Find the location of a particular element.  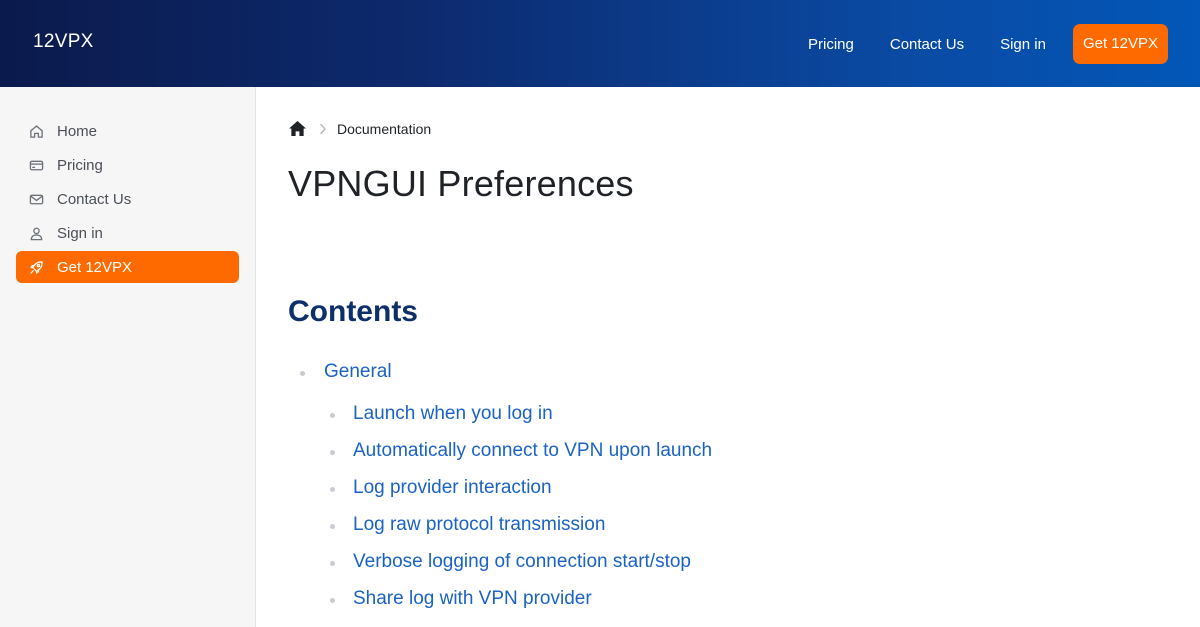

toc-item: Verbose logging of connection start/stop is located at coordinates (500, 569).